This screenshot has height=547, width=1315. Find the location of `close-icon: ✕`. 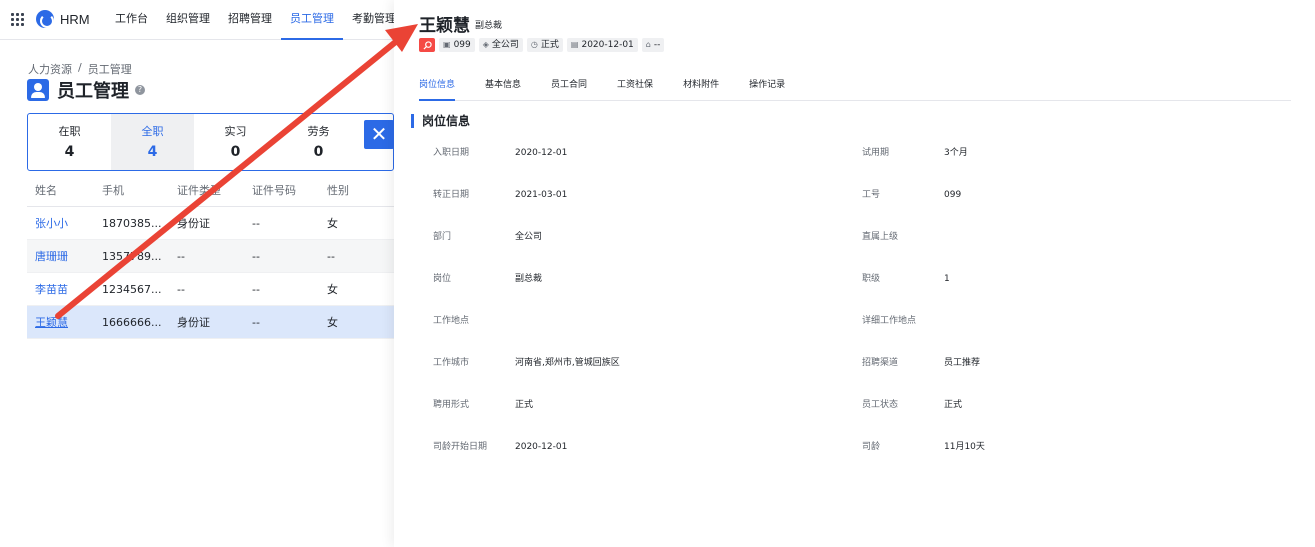

close-icon: ✕ is located at coordinates (379, 134).